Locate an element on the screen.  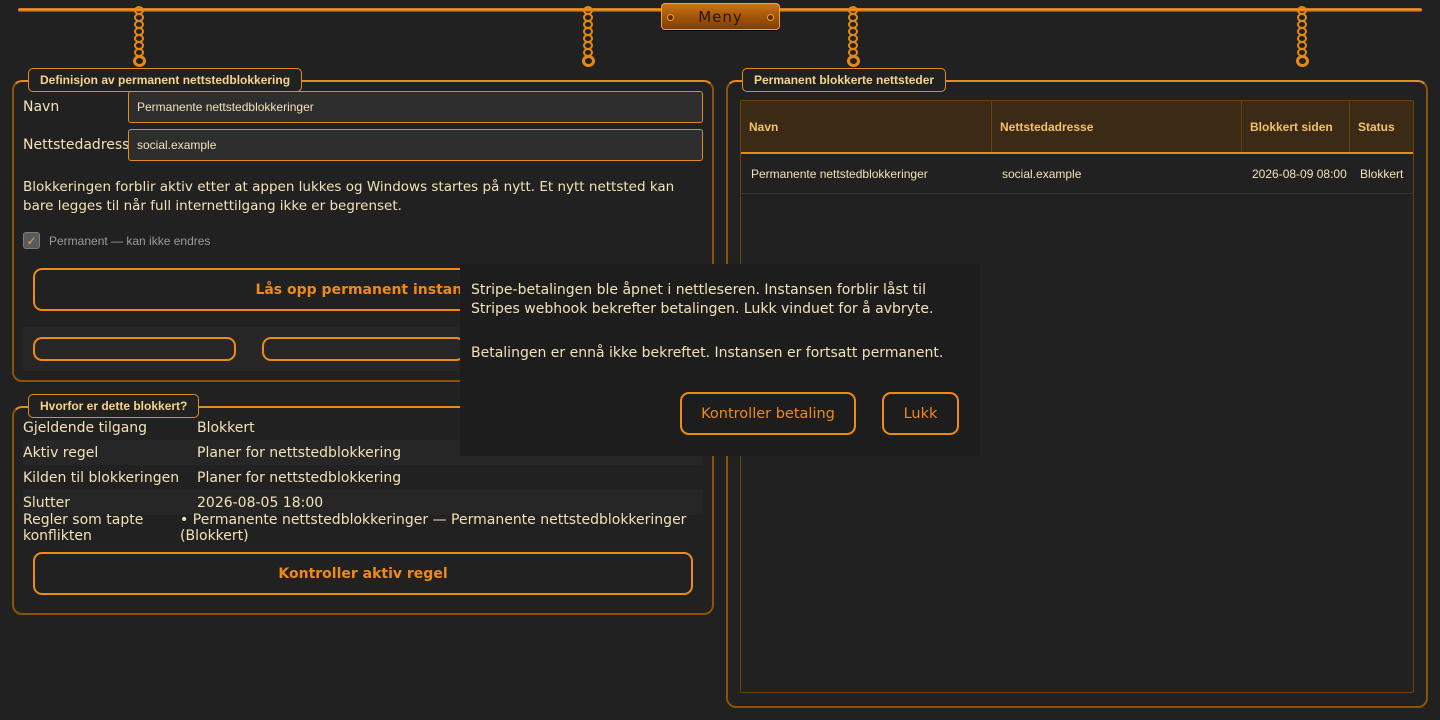
check-active-rule-label: Kontroller aktiv regel is located at coordinates (363, 573).